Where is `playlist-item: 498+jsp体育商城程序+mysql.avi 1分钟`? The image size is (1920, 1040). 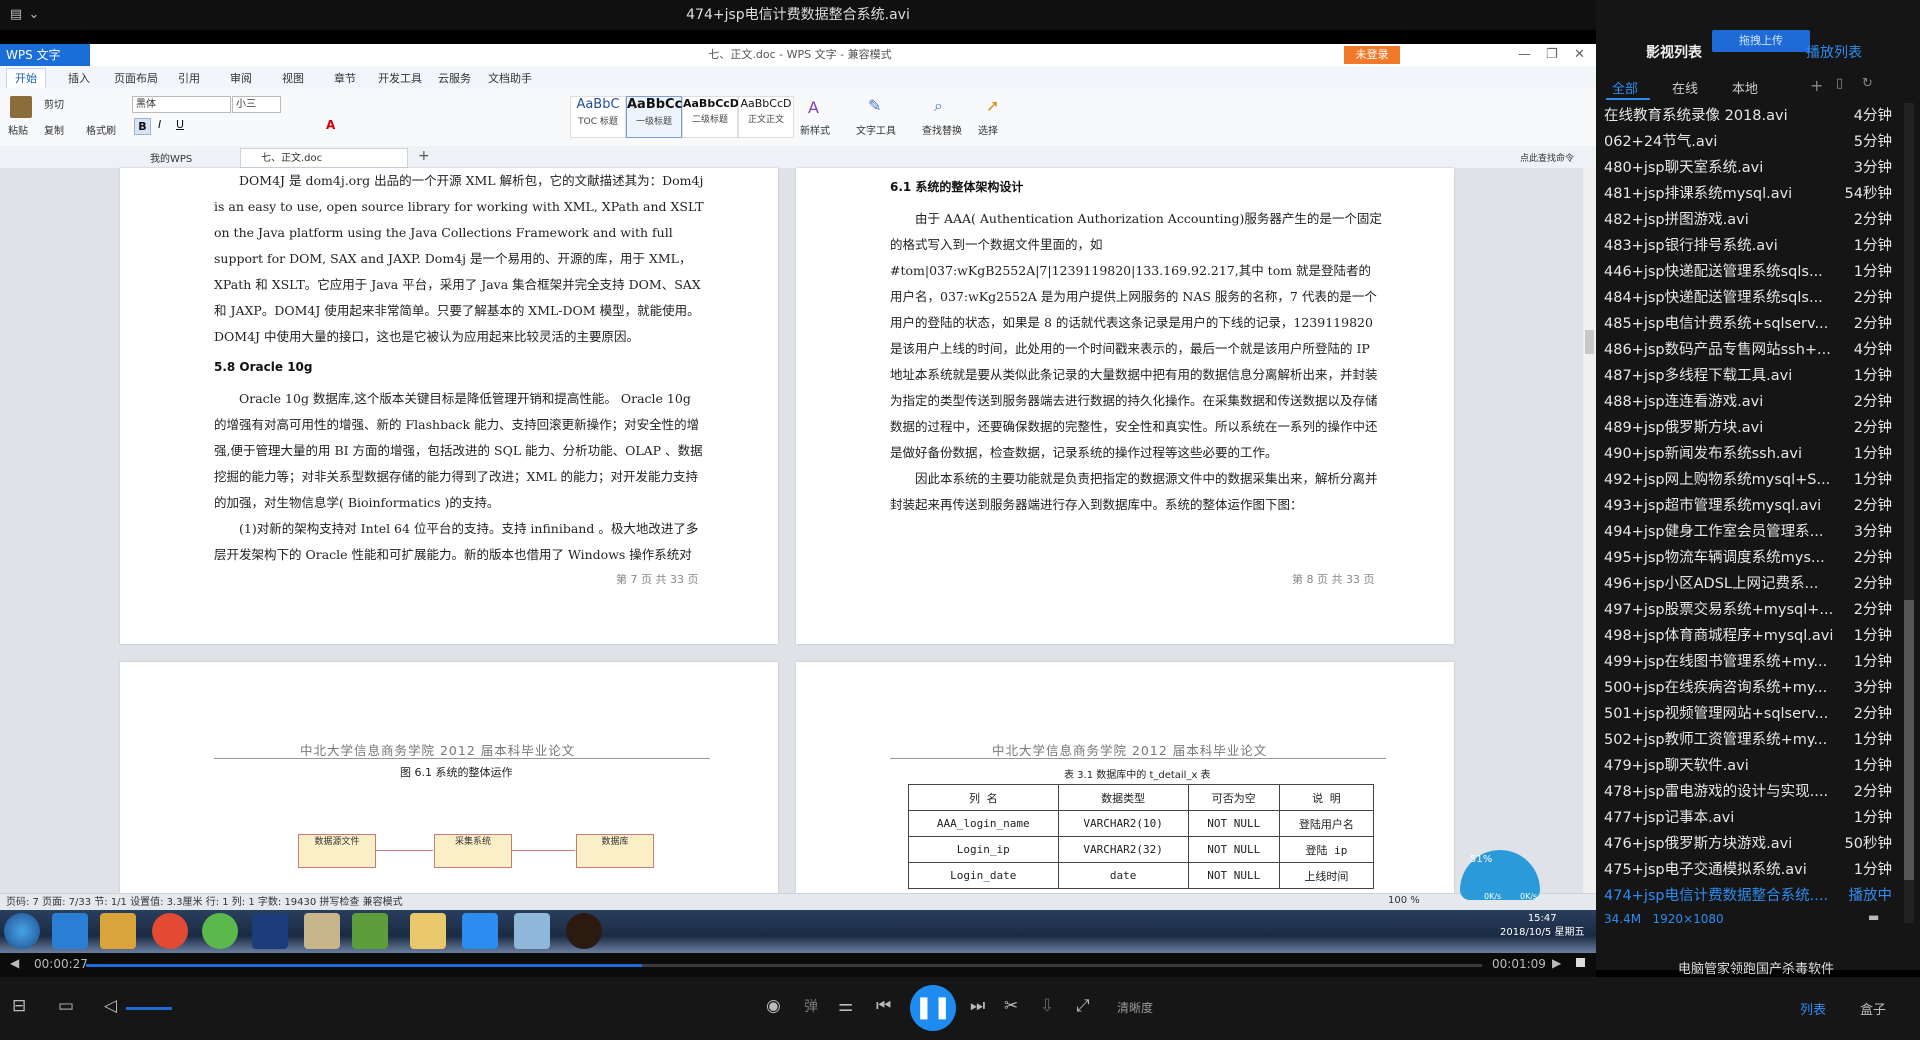
playlist-item: 498+jsp体育商城程序+mysql.avi 1分钟 is located at coordinates (1749, 636).